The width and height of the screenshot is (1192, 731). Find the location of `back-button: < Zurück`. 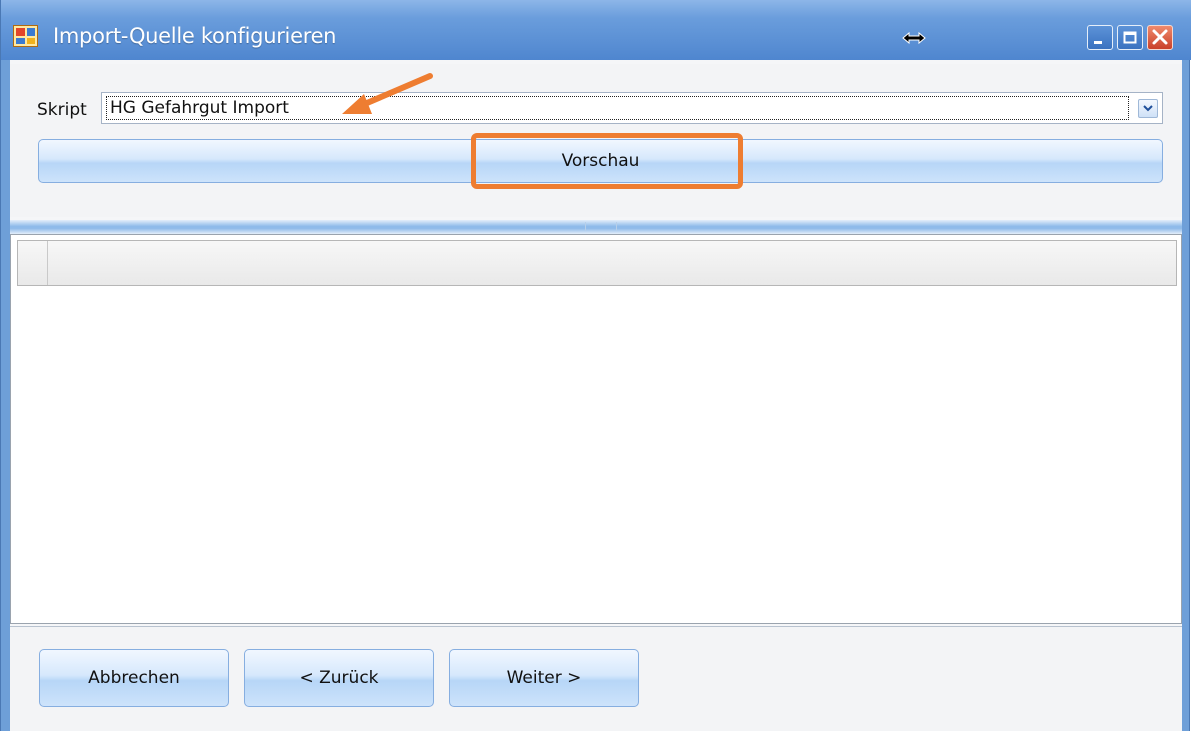

back-button: < Zurück is located at coordinates (339, 678).